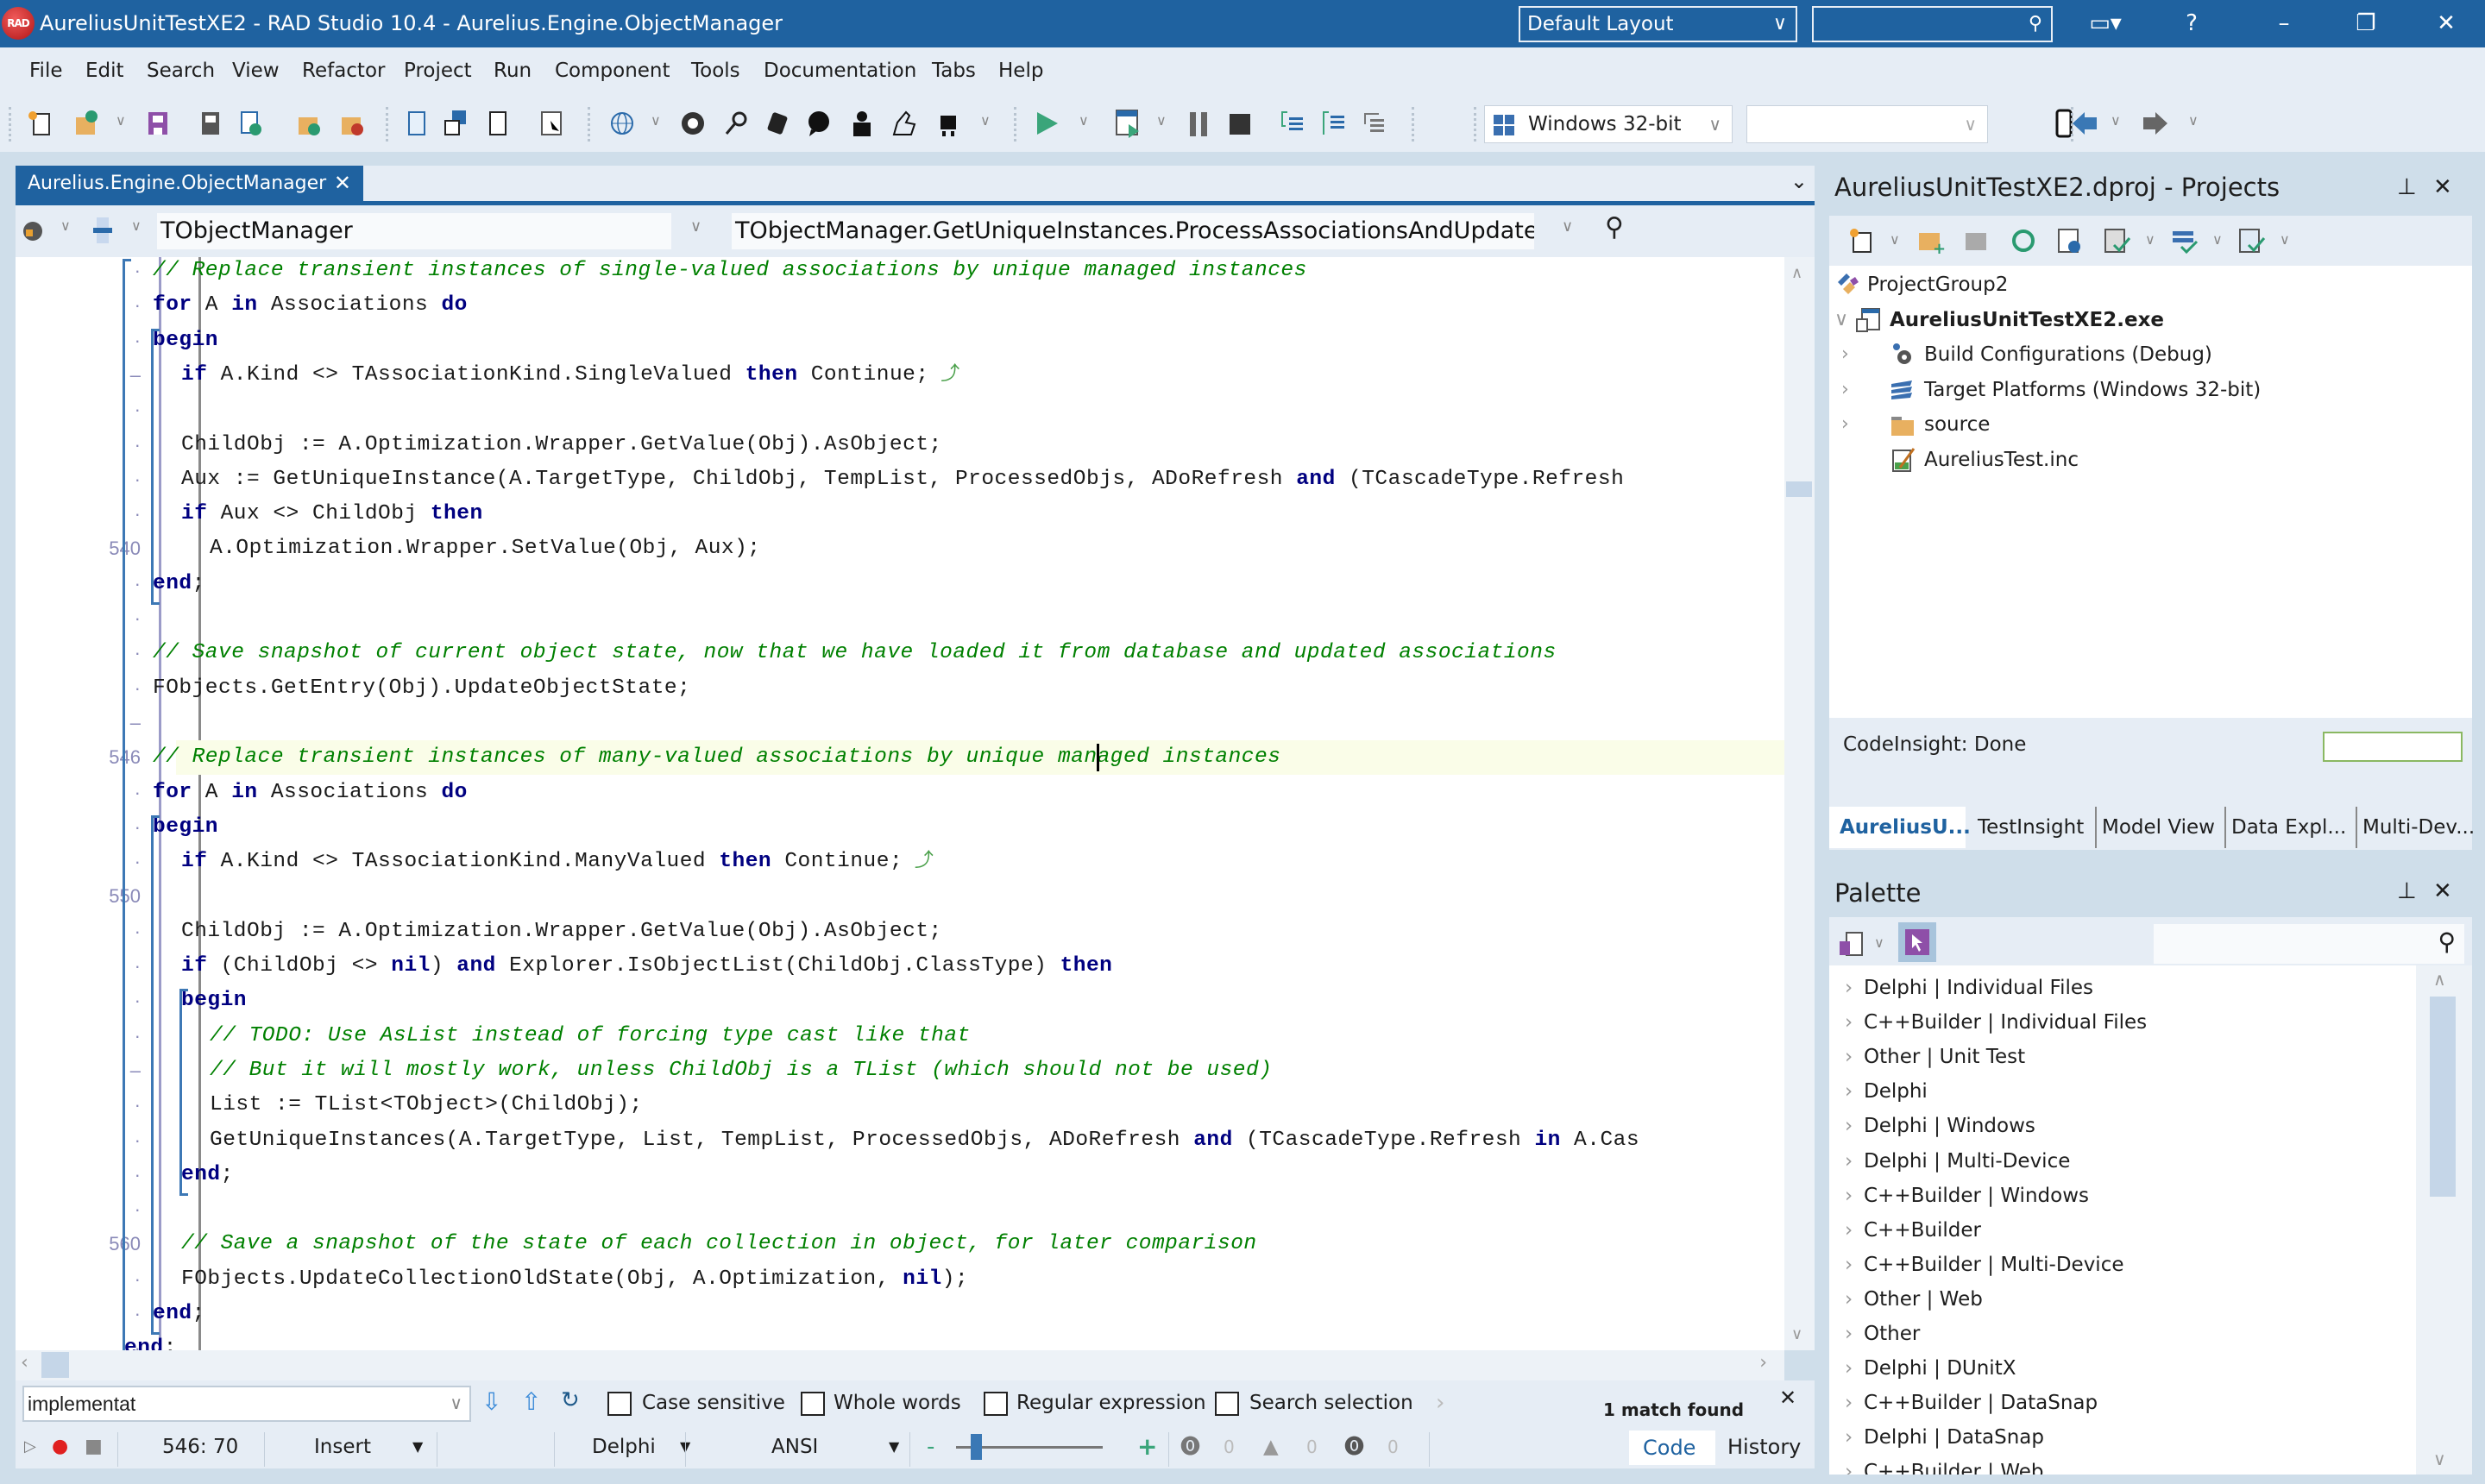  Describe the element at coordinates (1021, 71) in the screenshot. I see `menu-help: Help` at that location.